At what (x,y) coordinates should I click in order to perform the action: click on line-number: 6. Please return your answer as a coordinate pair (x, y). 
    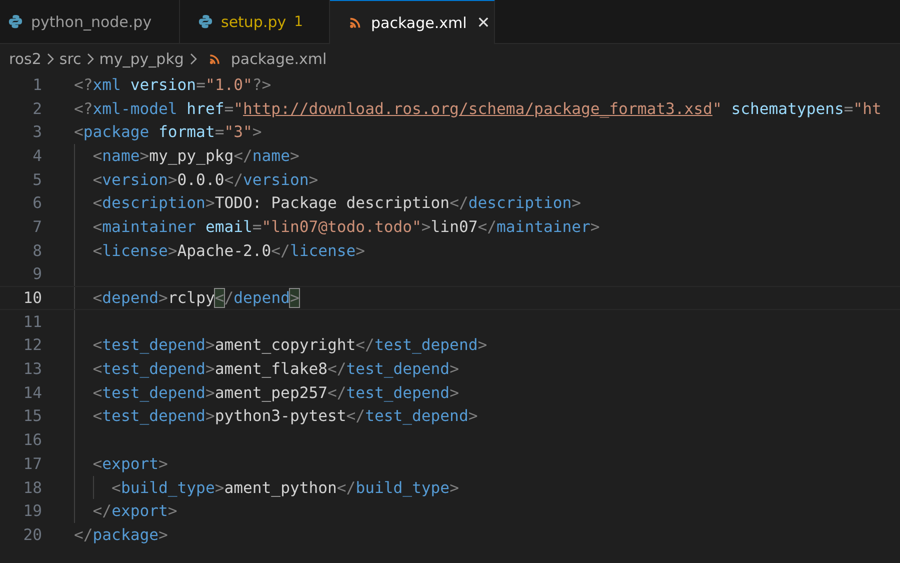
    Looking at the image, I should click on (37, 203).